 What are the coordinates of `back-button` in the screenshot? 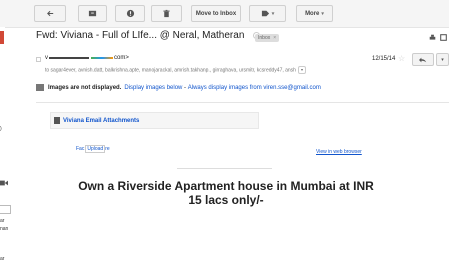 It's located at (50, 13).